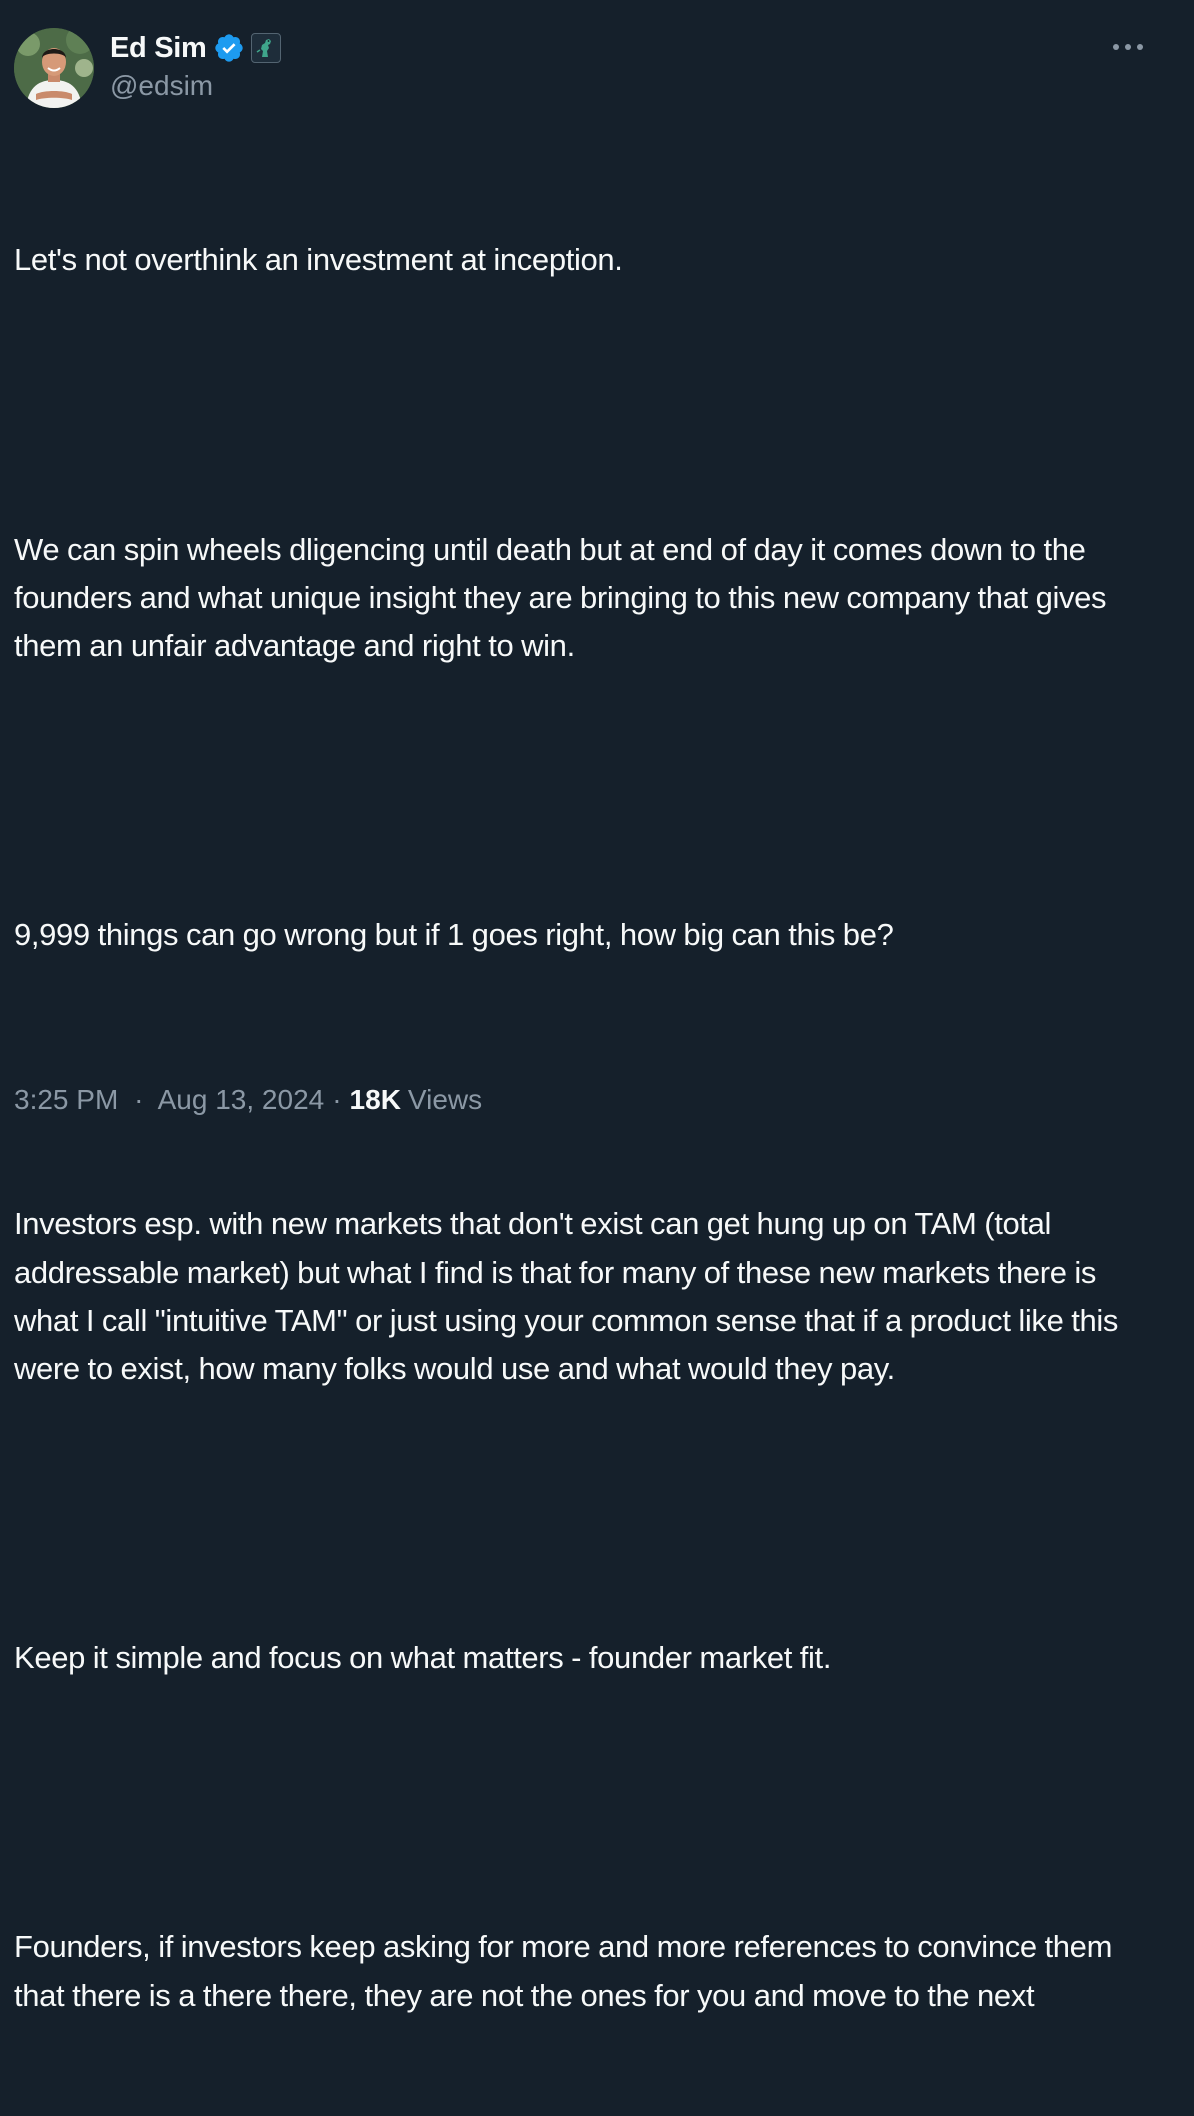 The height and width of the screenshot is (2116, 1194). What do you see at coordinates (265, 48) in the screenshot?
I see `dinosaur-icon` at bounding box center [265, 48].